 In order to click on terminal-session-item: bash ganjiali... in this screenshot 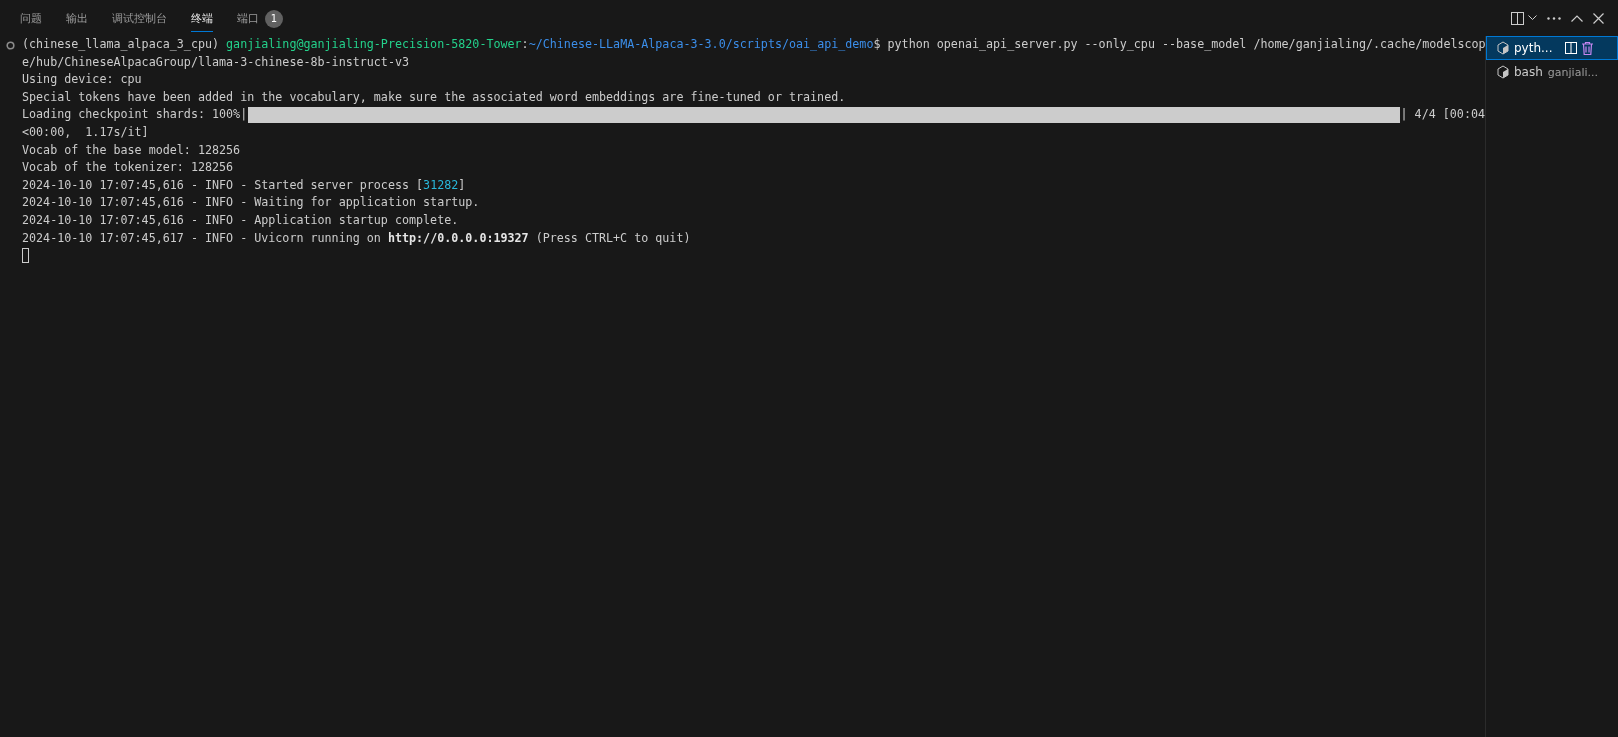, I will do `click(1552, 72)`.